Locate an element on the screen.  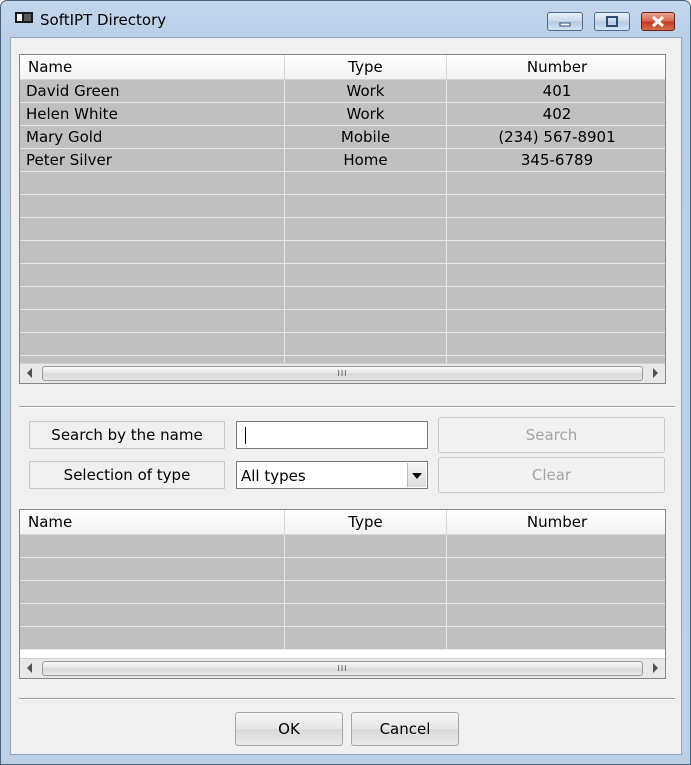
chevron-down-icon is located at coordinates (417, 476).